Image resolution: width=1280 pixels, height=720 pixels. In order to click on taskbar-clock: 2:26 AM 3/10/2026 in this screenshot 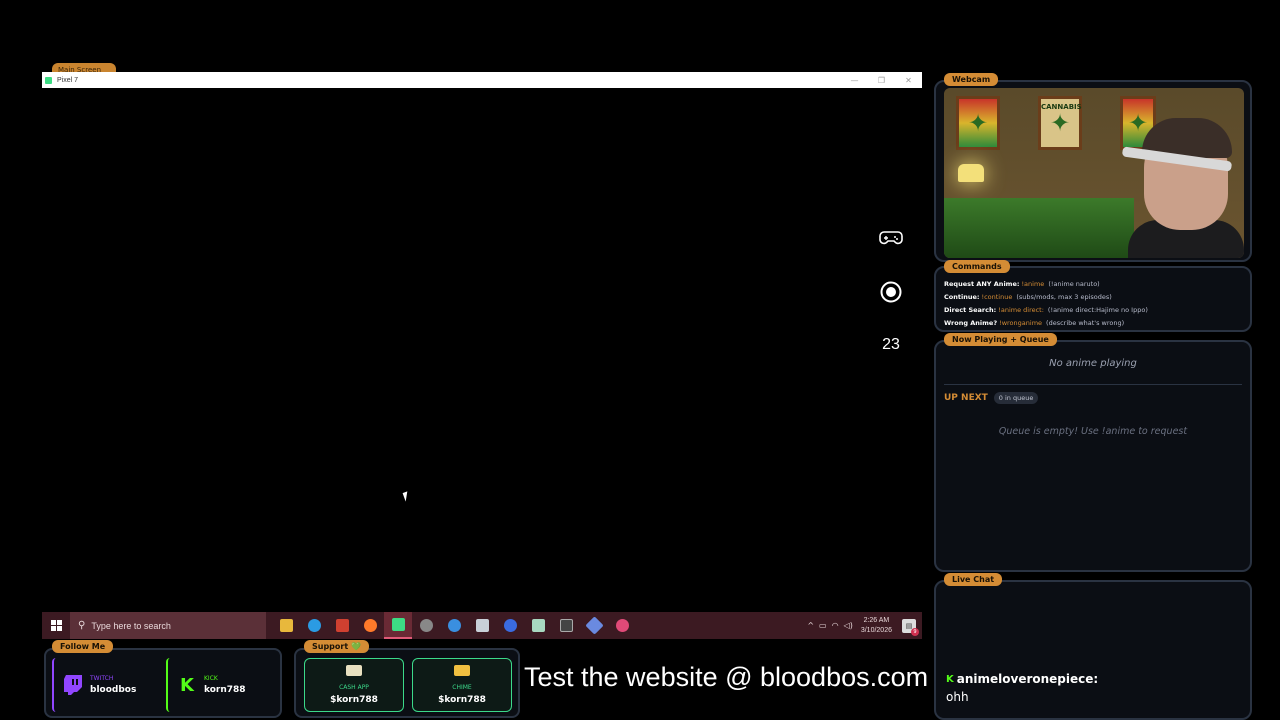, I will do `click(876, 626)`.